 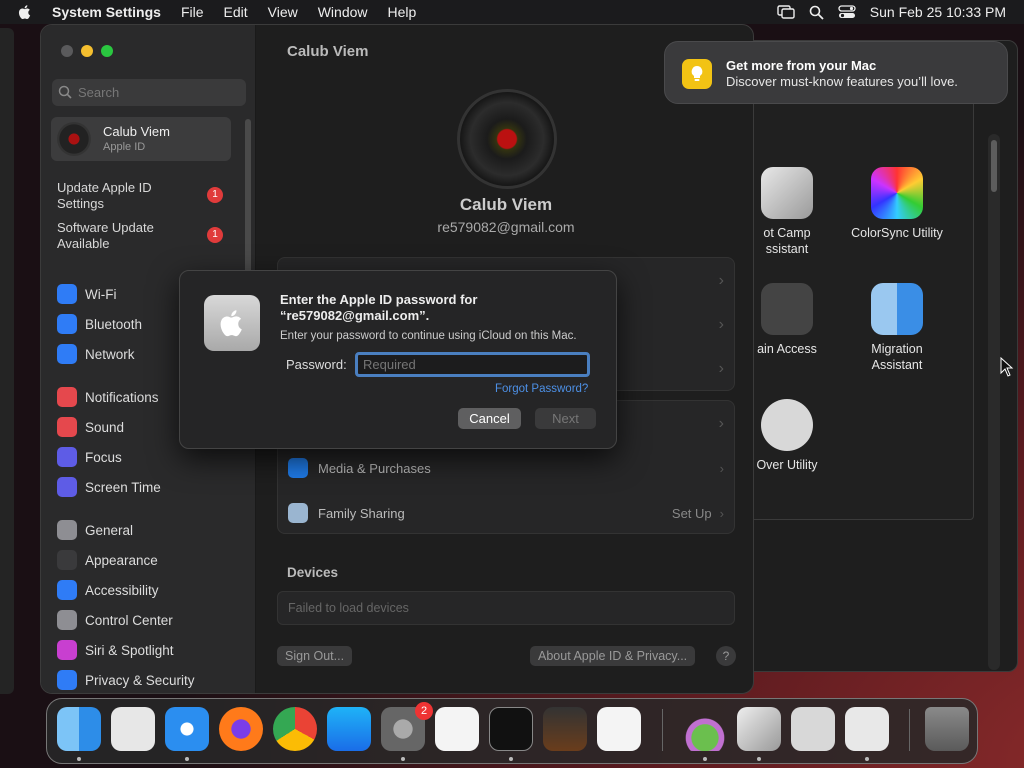 I want to click on menu-help: Help, so click(x=402, y=12).